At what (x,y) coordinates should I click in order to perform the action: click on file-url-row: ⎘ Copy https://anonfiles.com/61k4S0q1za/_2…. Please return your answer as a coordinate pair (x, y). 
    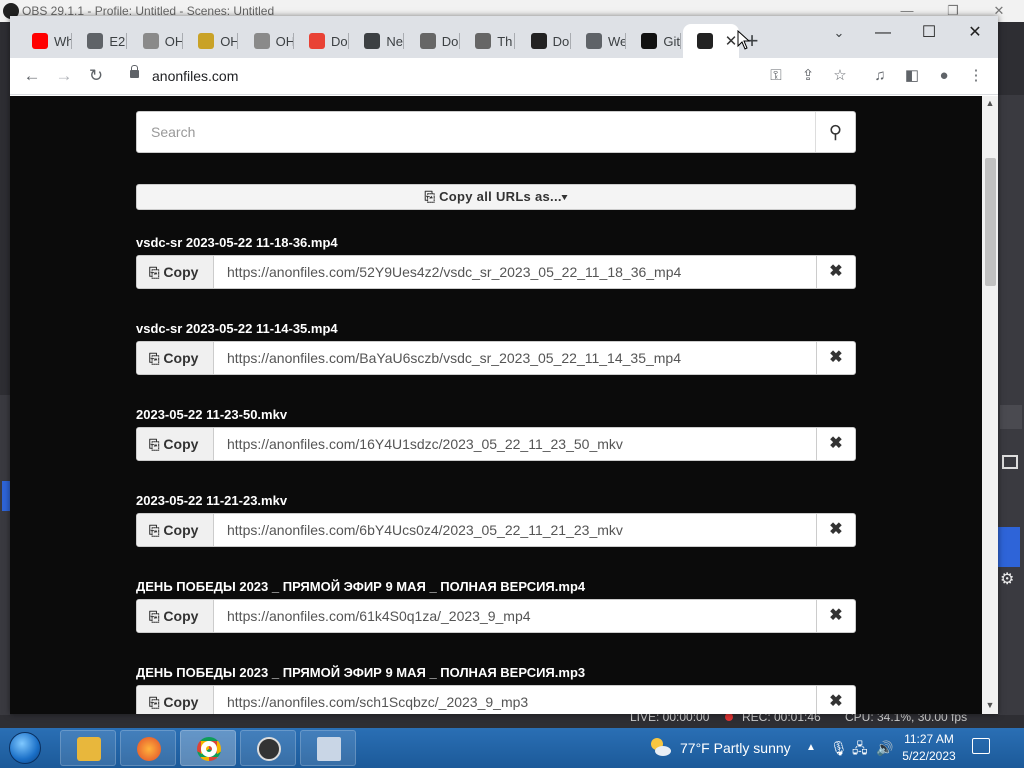
    Looking at the image, I should click on (496, 616).